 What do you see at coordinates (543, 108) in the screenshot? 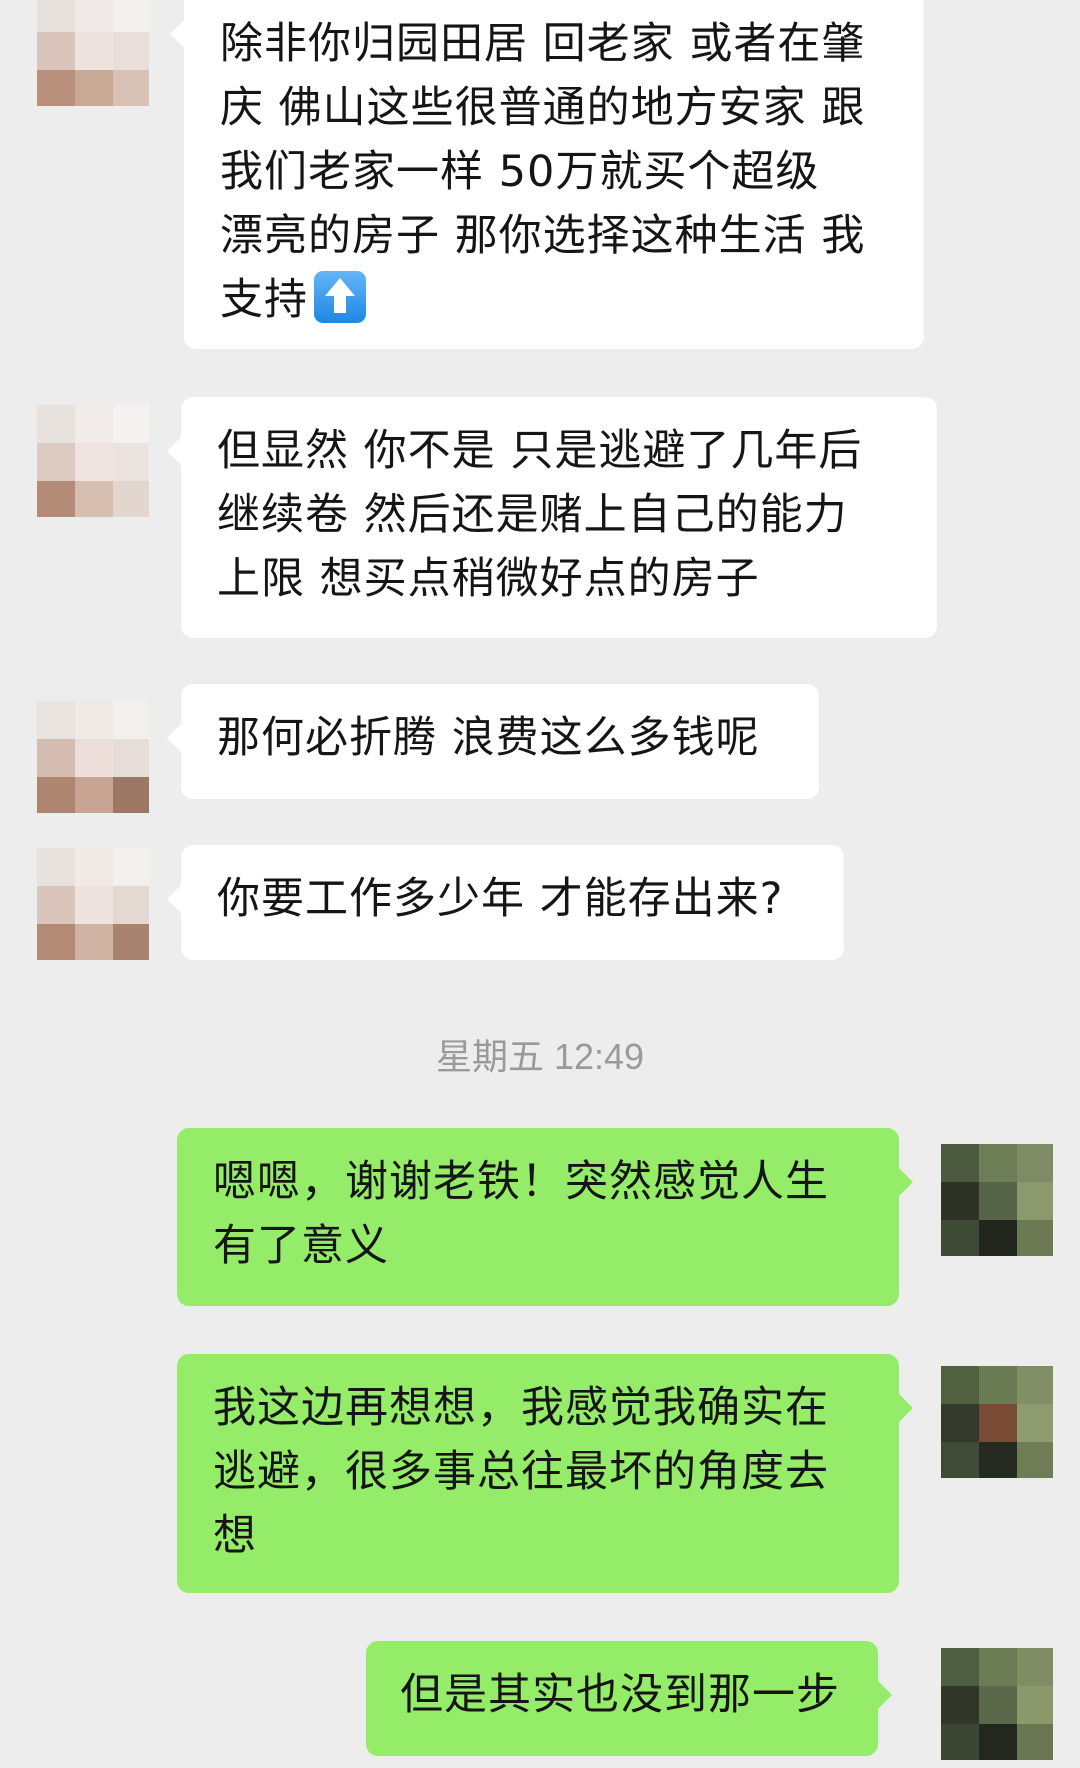
I see `message-line: 庆 佛山这些很普通的地方安家 跟` at bounding box center [543, 108].